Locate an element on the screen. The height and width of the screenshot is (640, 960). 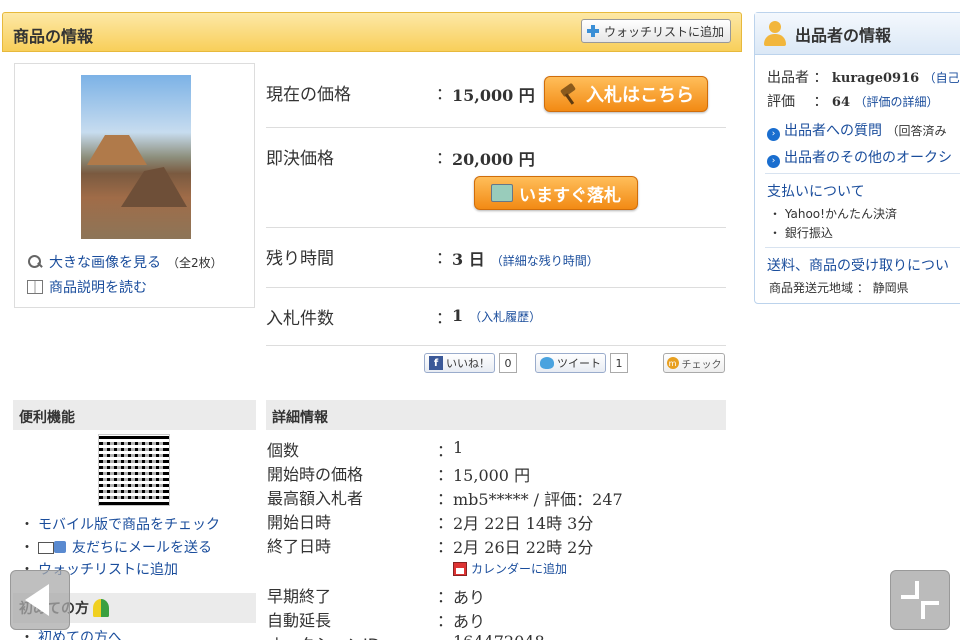
tweet-count: 1 is located at coordinates (619, 363).